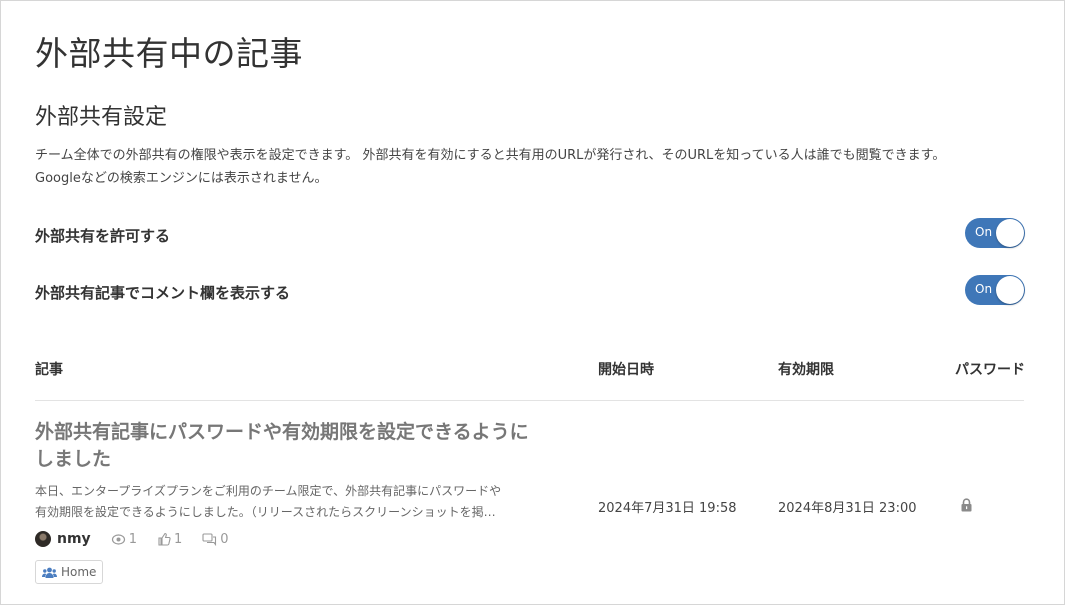 This screenshot has width=1065, height=605. I want to click on like-count: 1, so click(169, 539).